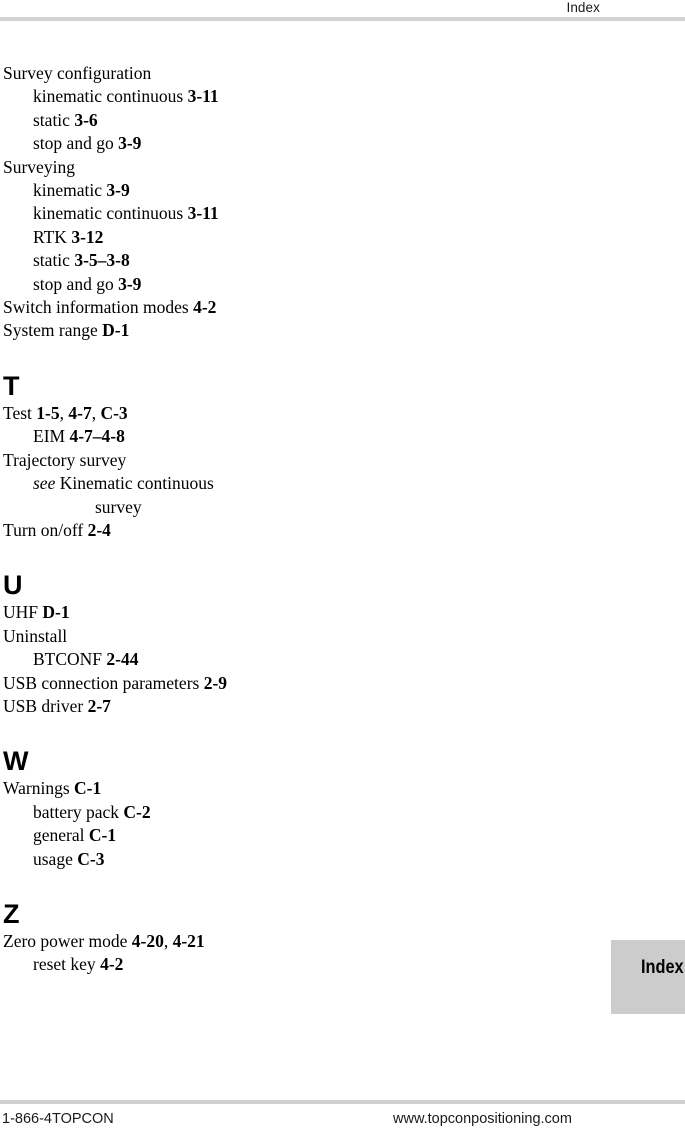 This screenshot has width=685, height=1134. I want to click on page-reference: 4-20, so click(147, 940).